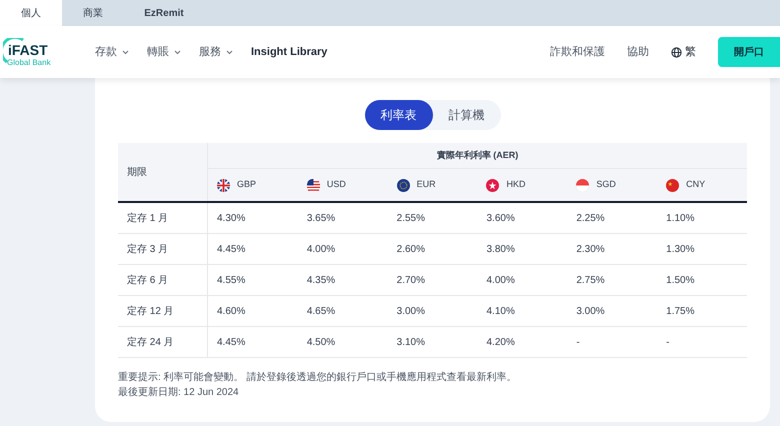  Describe the element at coordinates (683, 52) in the screenshot. I see `language-button: 繁` at that location.